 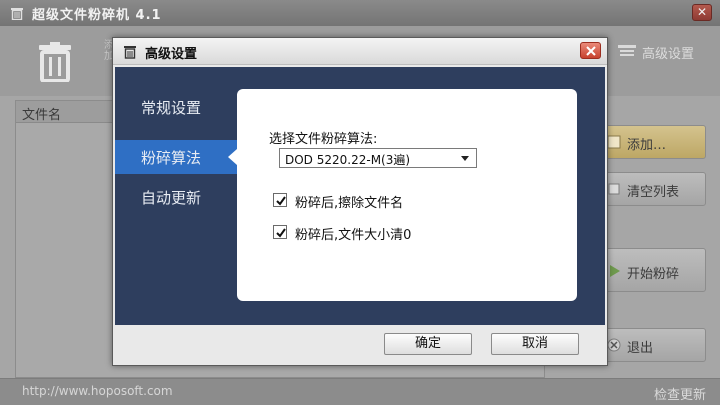 What do you see at coordinates (614, 271) in the screenshot?
I see `play-icon` at bounding box center [614, 271].